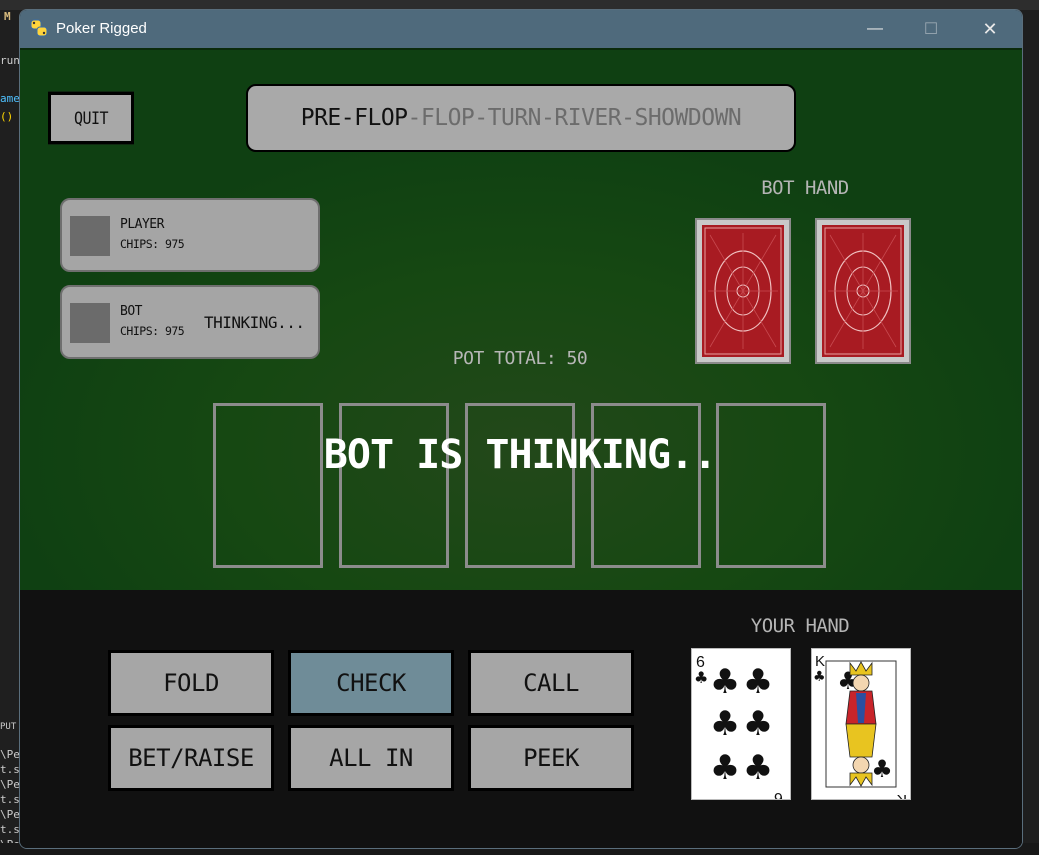 Image resolution: width=1039 pixels, height=855 pixels. Describe the element at coordinates (800, 626) in the screenshot. I see `your-hand-label: YOUR HAND` at that location.